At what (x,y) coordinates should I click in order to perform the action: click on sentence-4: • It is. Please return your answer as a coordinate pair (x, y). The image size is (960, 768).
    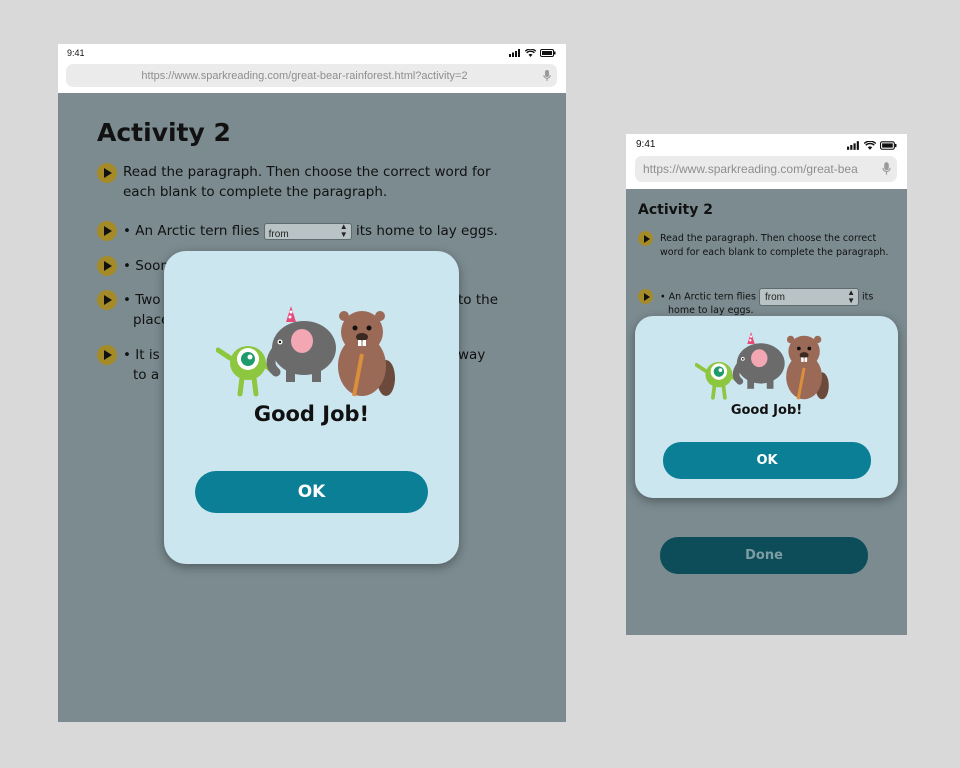
    Looking at the image, I should click on (141, 355).